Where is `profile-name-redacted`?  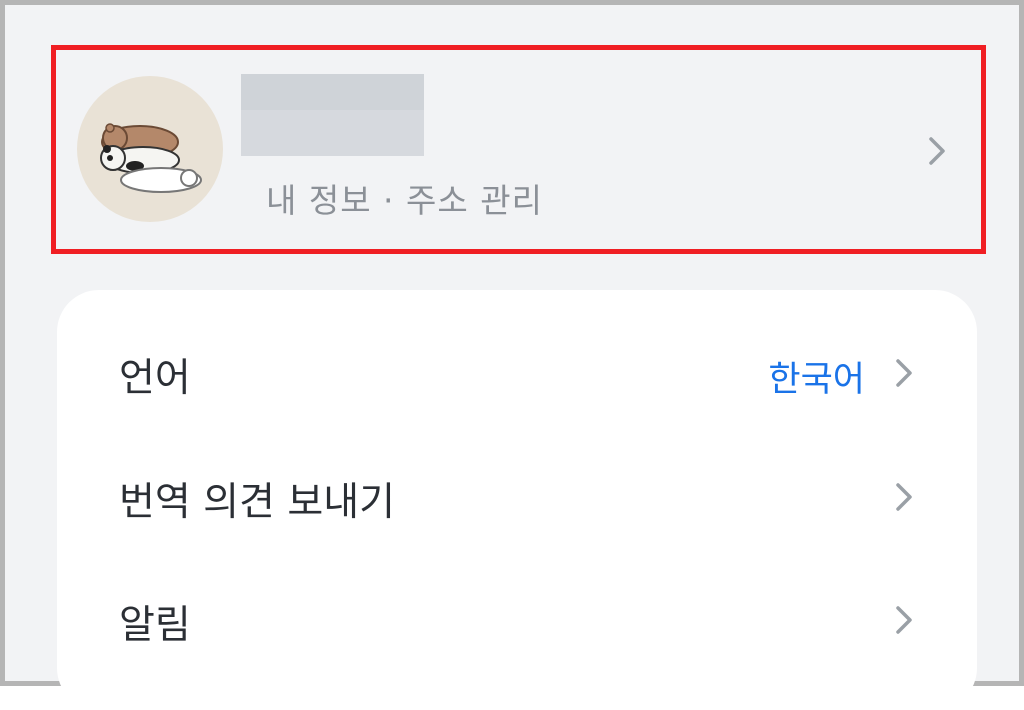 profile-name-redacted is located at coordinates (332, 115).